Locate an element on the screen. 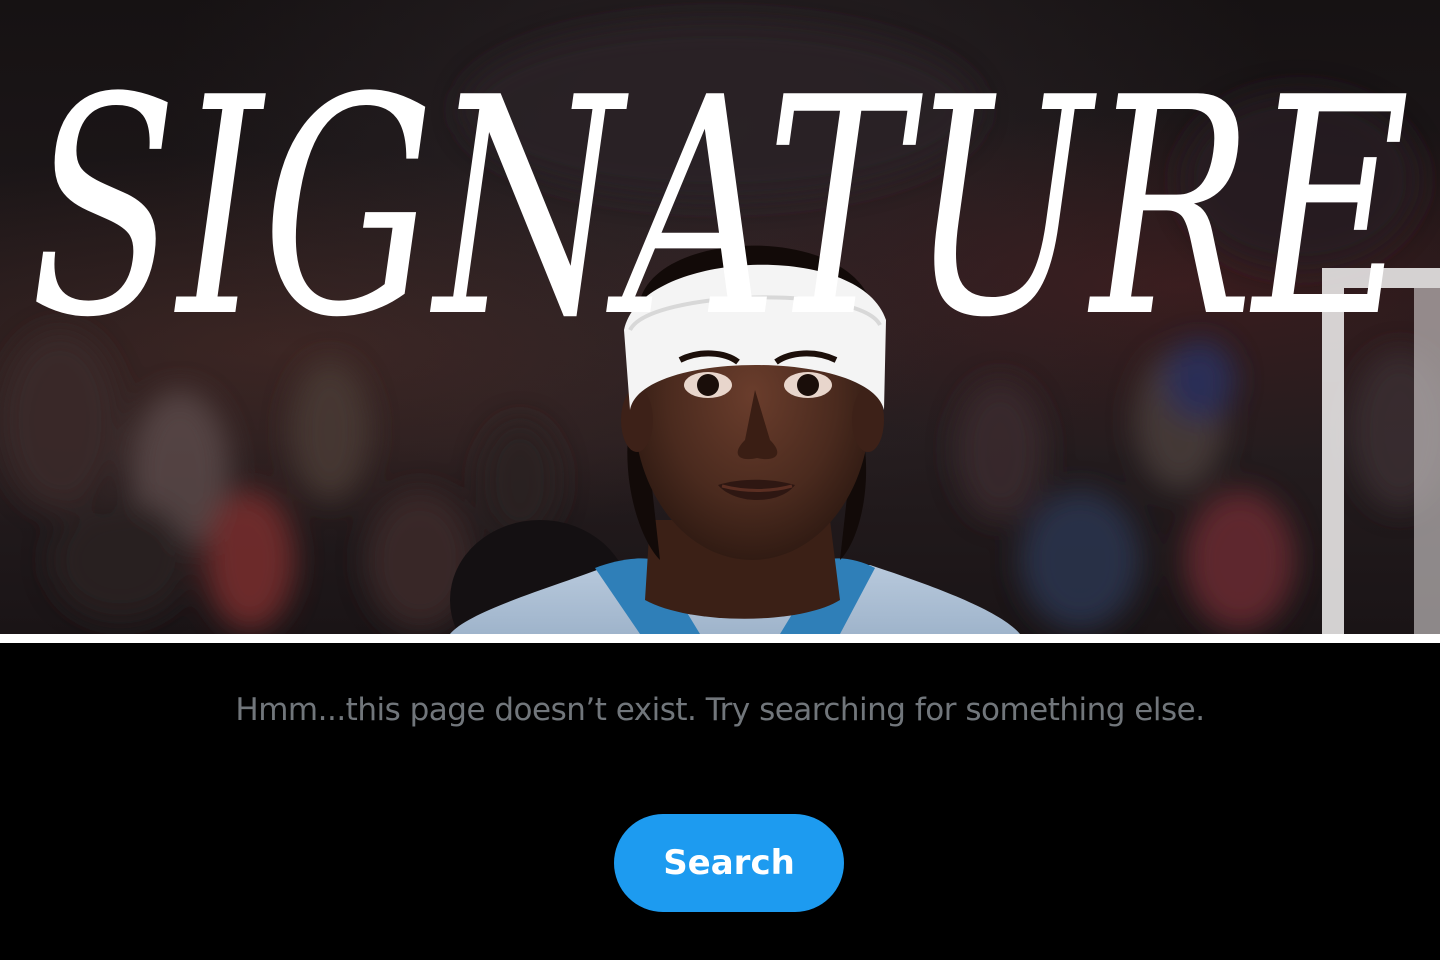 This screenshot has width=1440, height=960. divider-line is located at coordinates (720, 638).